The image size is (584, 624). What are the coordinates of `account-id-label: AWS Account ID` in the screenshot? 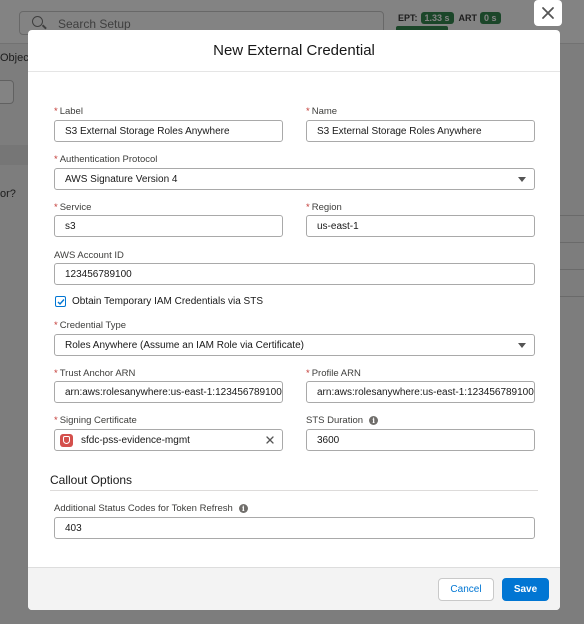 It's located at (89, 255).